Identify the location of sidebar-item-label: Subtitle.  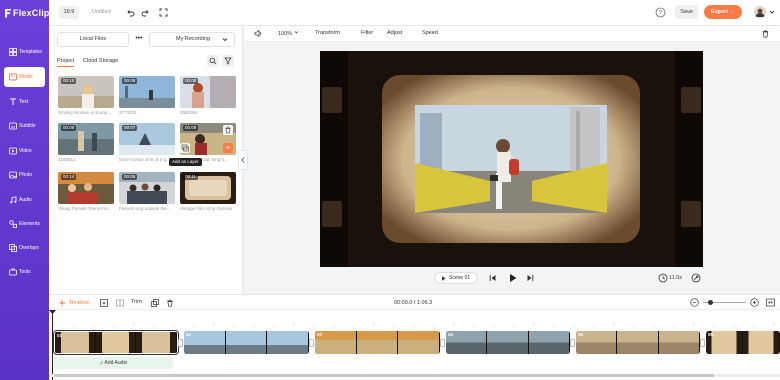
(27, 126).